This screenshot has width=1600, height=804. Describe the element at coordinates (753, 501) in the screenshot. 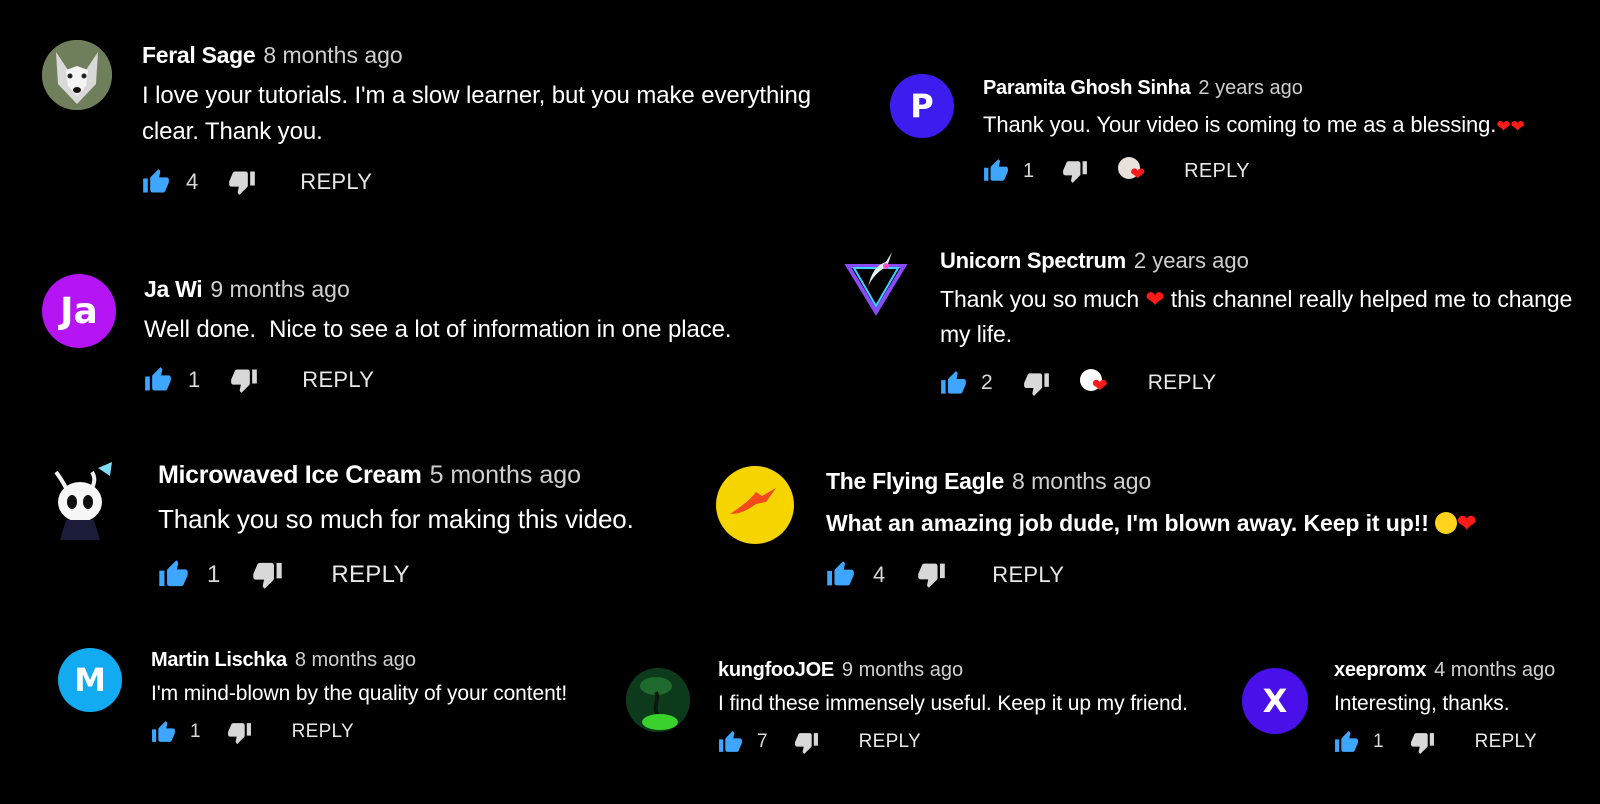

I see `eagle-logo-icon` at that location.